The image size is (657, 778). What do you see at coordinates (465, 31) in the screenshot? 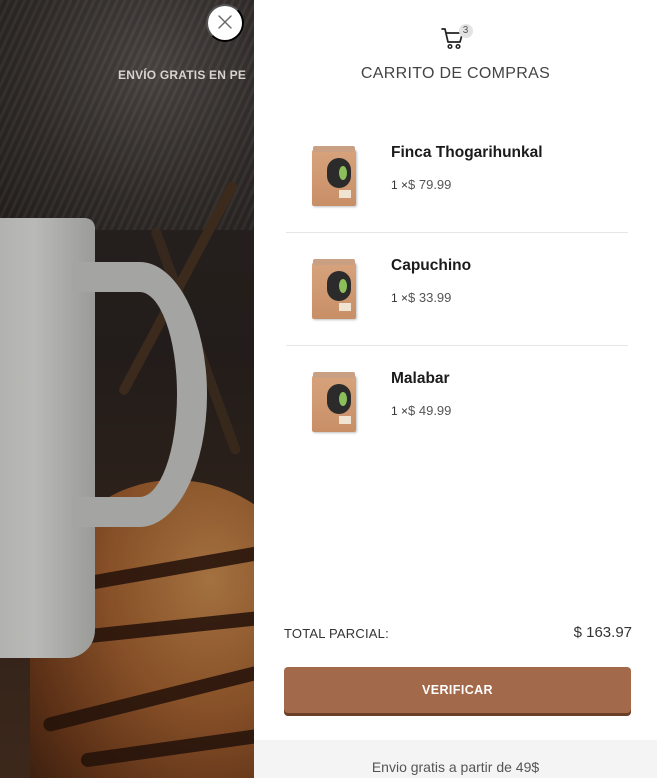
I see `cart-count-badge: 3` at bounding box center [465, 31].